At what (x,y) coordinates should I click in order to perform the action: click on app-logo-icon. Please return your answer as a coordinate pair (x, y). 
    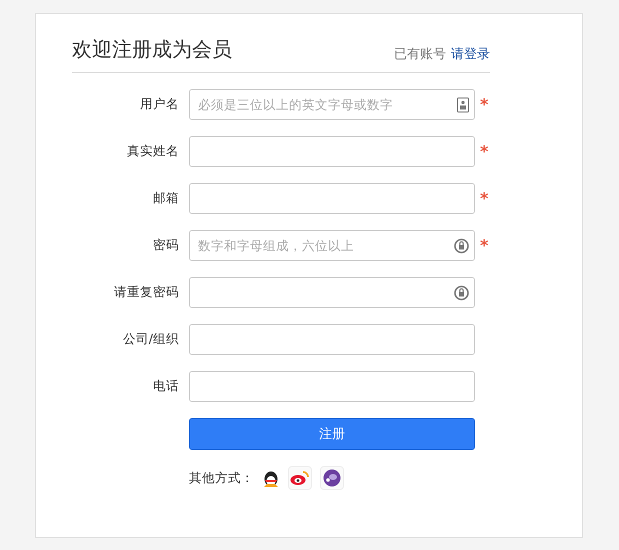
    Looking at the image, I should click on (332, 478).